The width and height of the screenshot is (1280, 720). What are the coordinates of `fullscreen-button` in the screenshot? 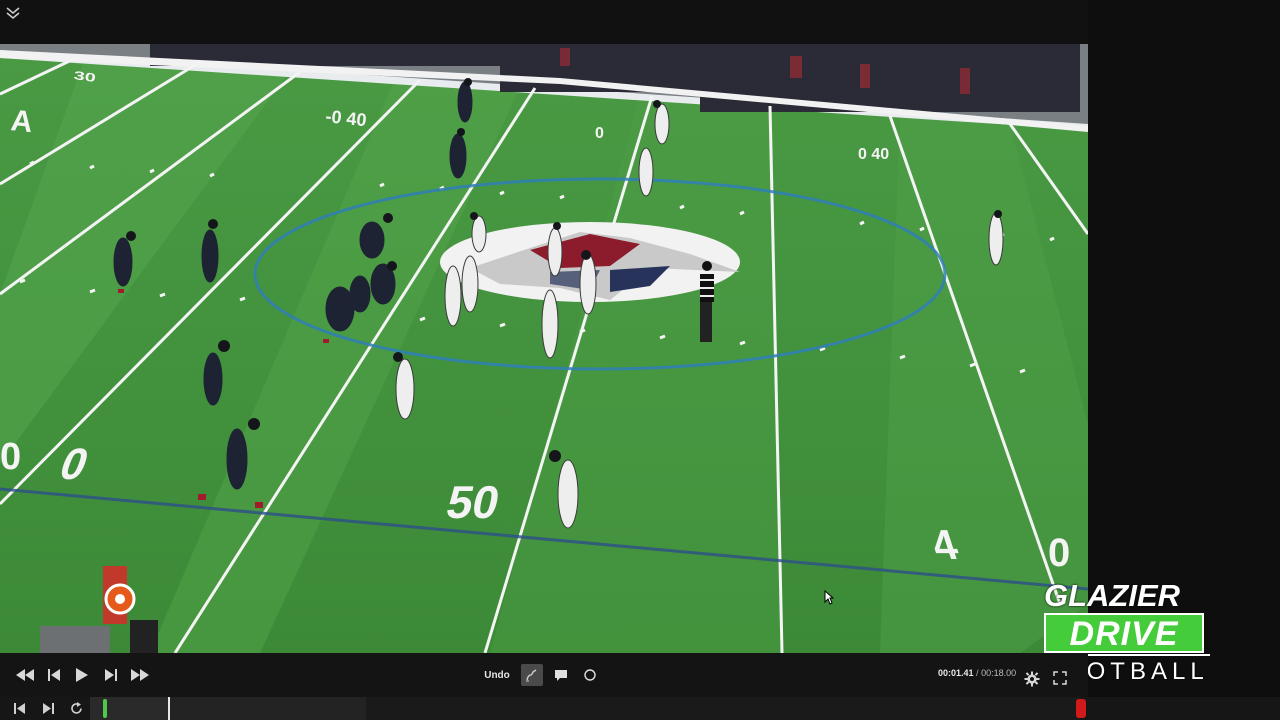 It's located at (1060, 680).